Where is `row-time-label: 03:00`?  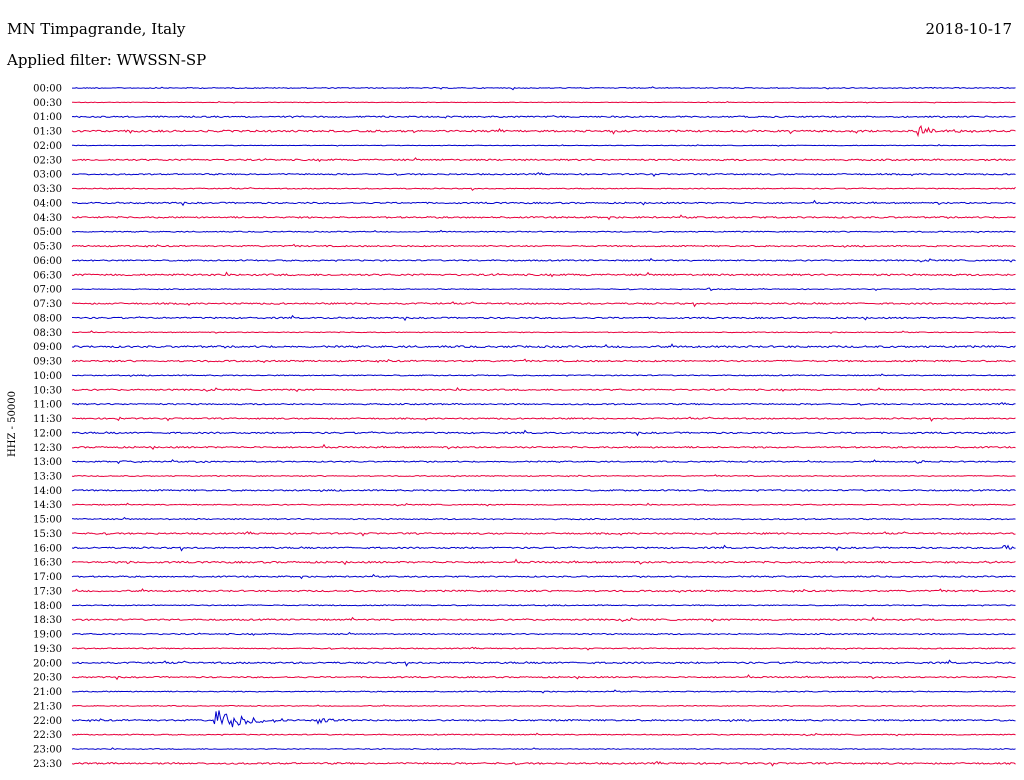
row-time-label: 03:00 is located at coordinates (47, 175).